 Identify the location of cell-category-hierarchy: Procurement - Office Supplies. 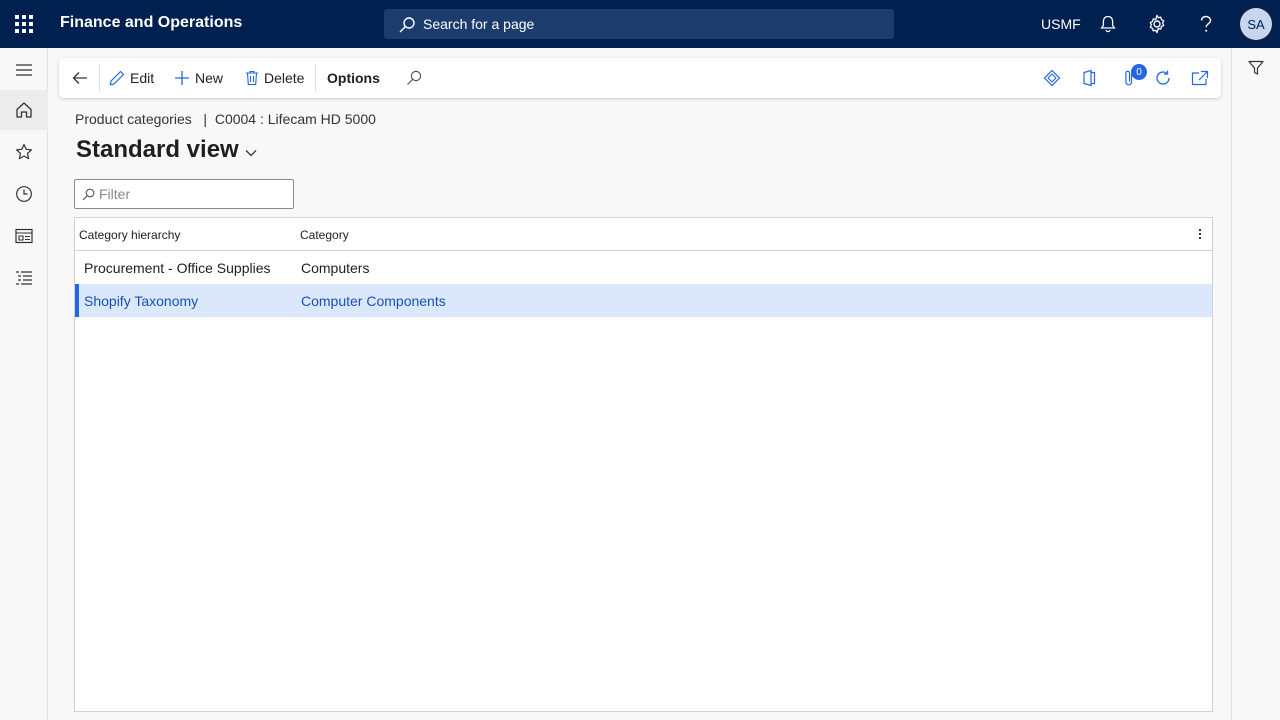
(177, 268).